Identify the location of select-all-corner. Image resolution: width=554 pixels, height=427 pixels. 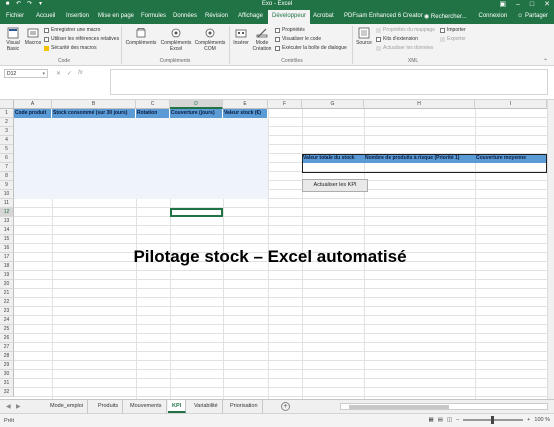
(7, 104).